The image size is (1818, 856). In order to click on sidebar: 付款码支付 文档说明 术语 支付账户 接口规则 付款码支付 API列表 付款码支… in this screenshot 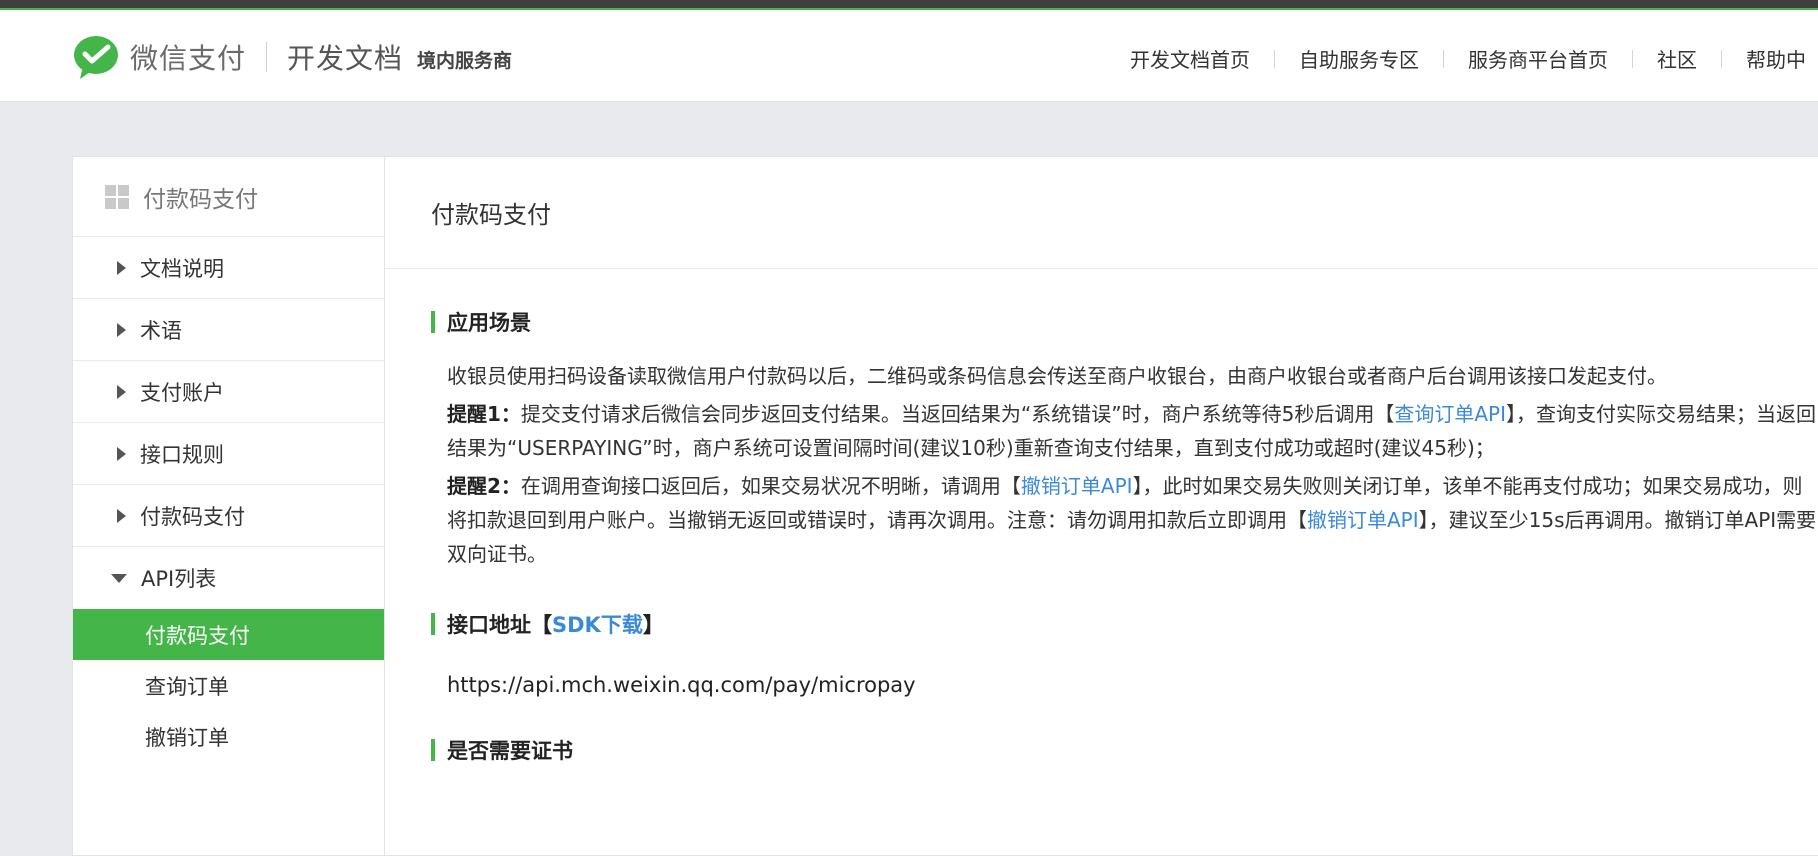, I will do `click(229, 506)`.